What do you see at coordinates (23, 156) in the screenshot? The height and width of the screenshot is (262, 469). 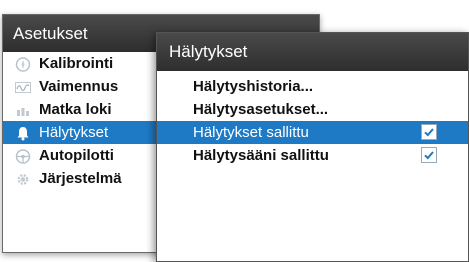 I see `steering-wheel-icon` at bounding box center [23, 156].